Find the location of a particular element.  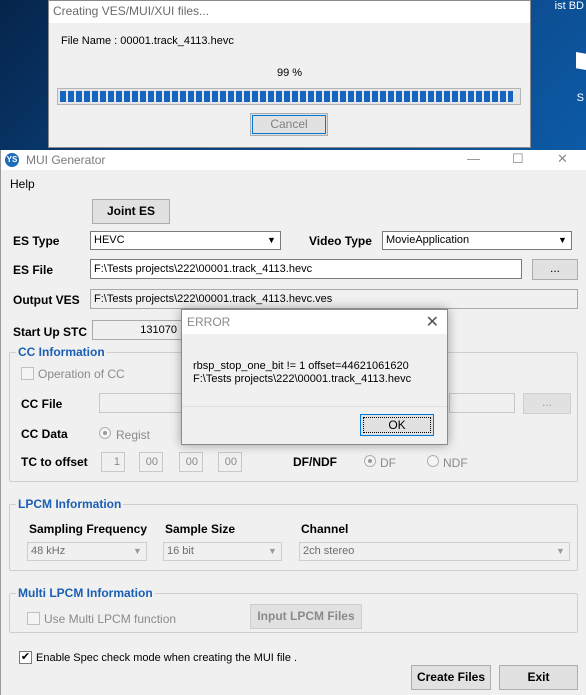

sample-size-label: Sample Size is located at coordinates (200, 529).